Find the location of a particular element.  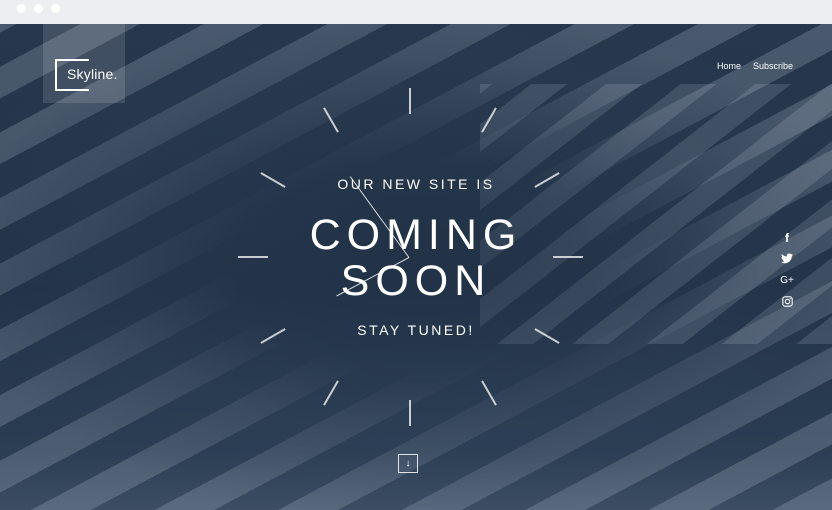

logo-text: Skyline. is located at coordinates (92, 74).